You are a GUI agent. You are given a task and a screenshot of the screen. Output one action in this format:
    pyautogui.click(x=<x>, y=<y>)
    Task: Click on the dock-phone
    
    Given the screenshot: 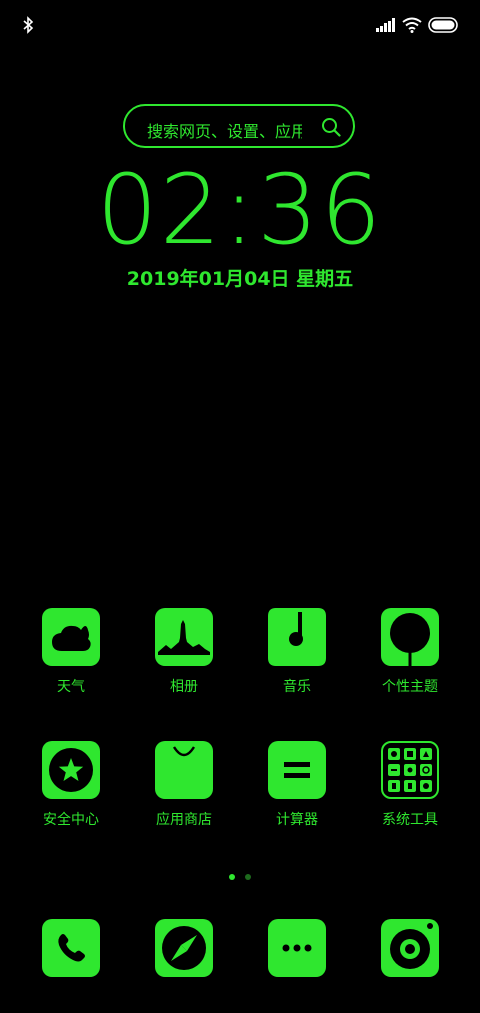 What is the action you would take?
    pyautogui.click(x=71, y=948)
    